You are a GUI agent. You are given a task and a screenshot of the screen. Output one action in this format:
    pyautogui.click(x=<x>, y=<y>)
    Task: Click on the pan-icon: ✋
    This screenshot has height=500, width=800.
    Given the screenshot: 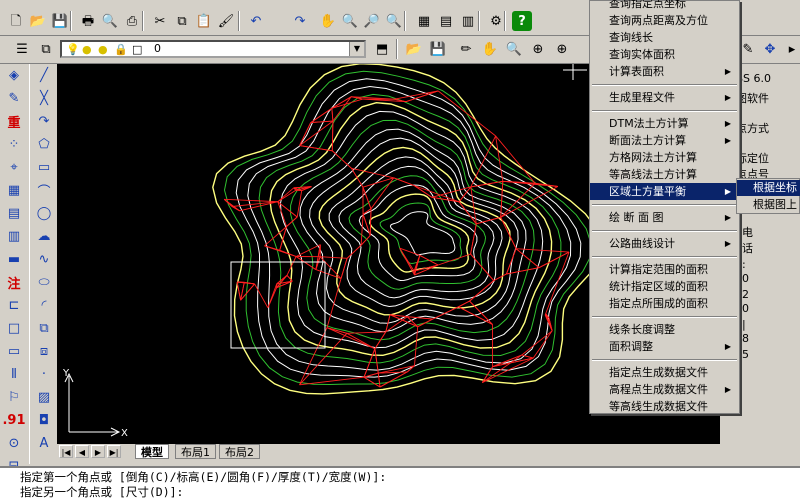 What is the action you would take?
    pyautogui.click(x=328, y=21)
    